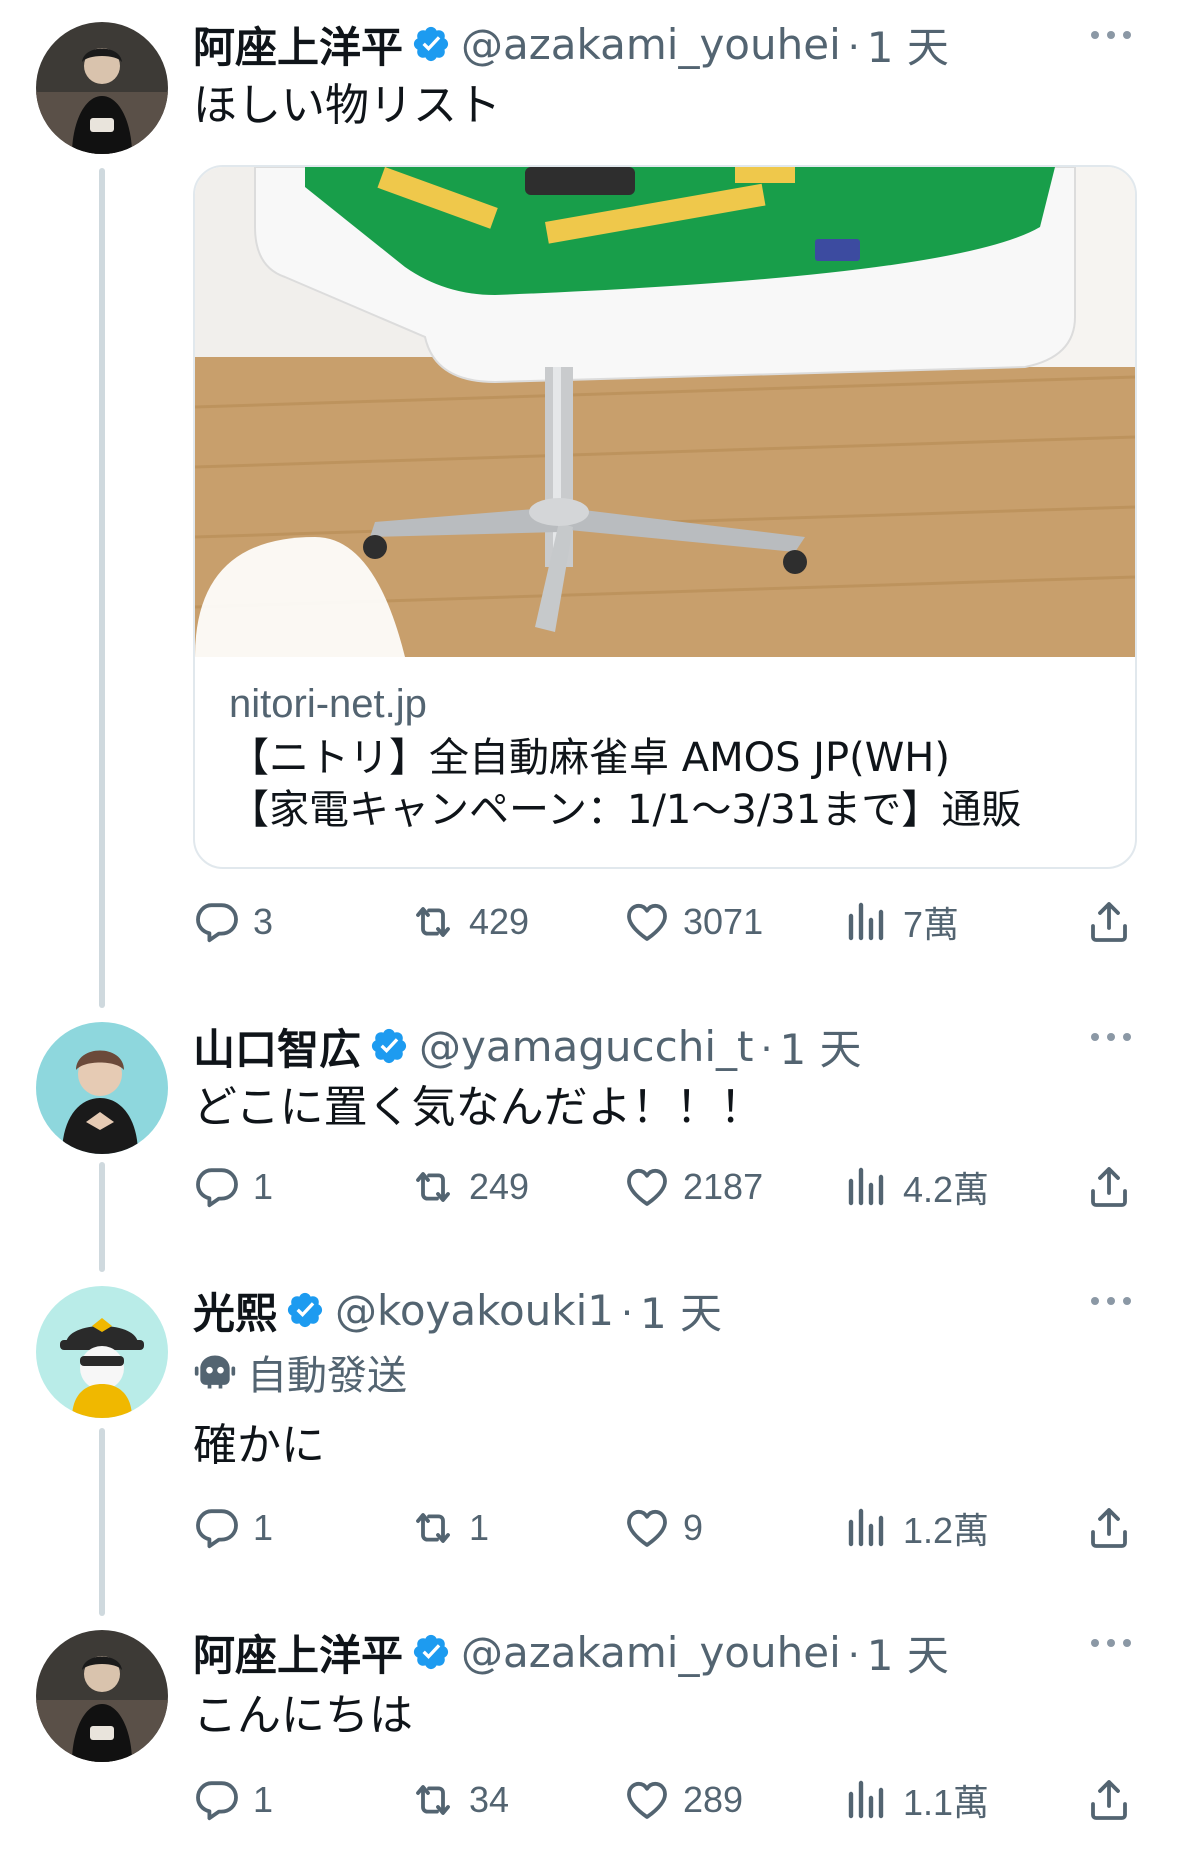  I want to click on tweet-text: こんにちは, so click(303, 1715).